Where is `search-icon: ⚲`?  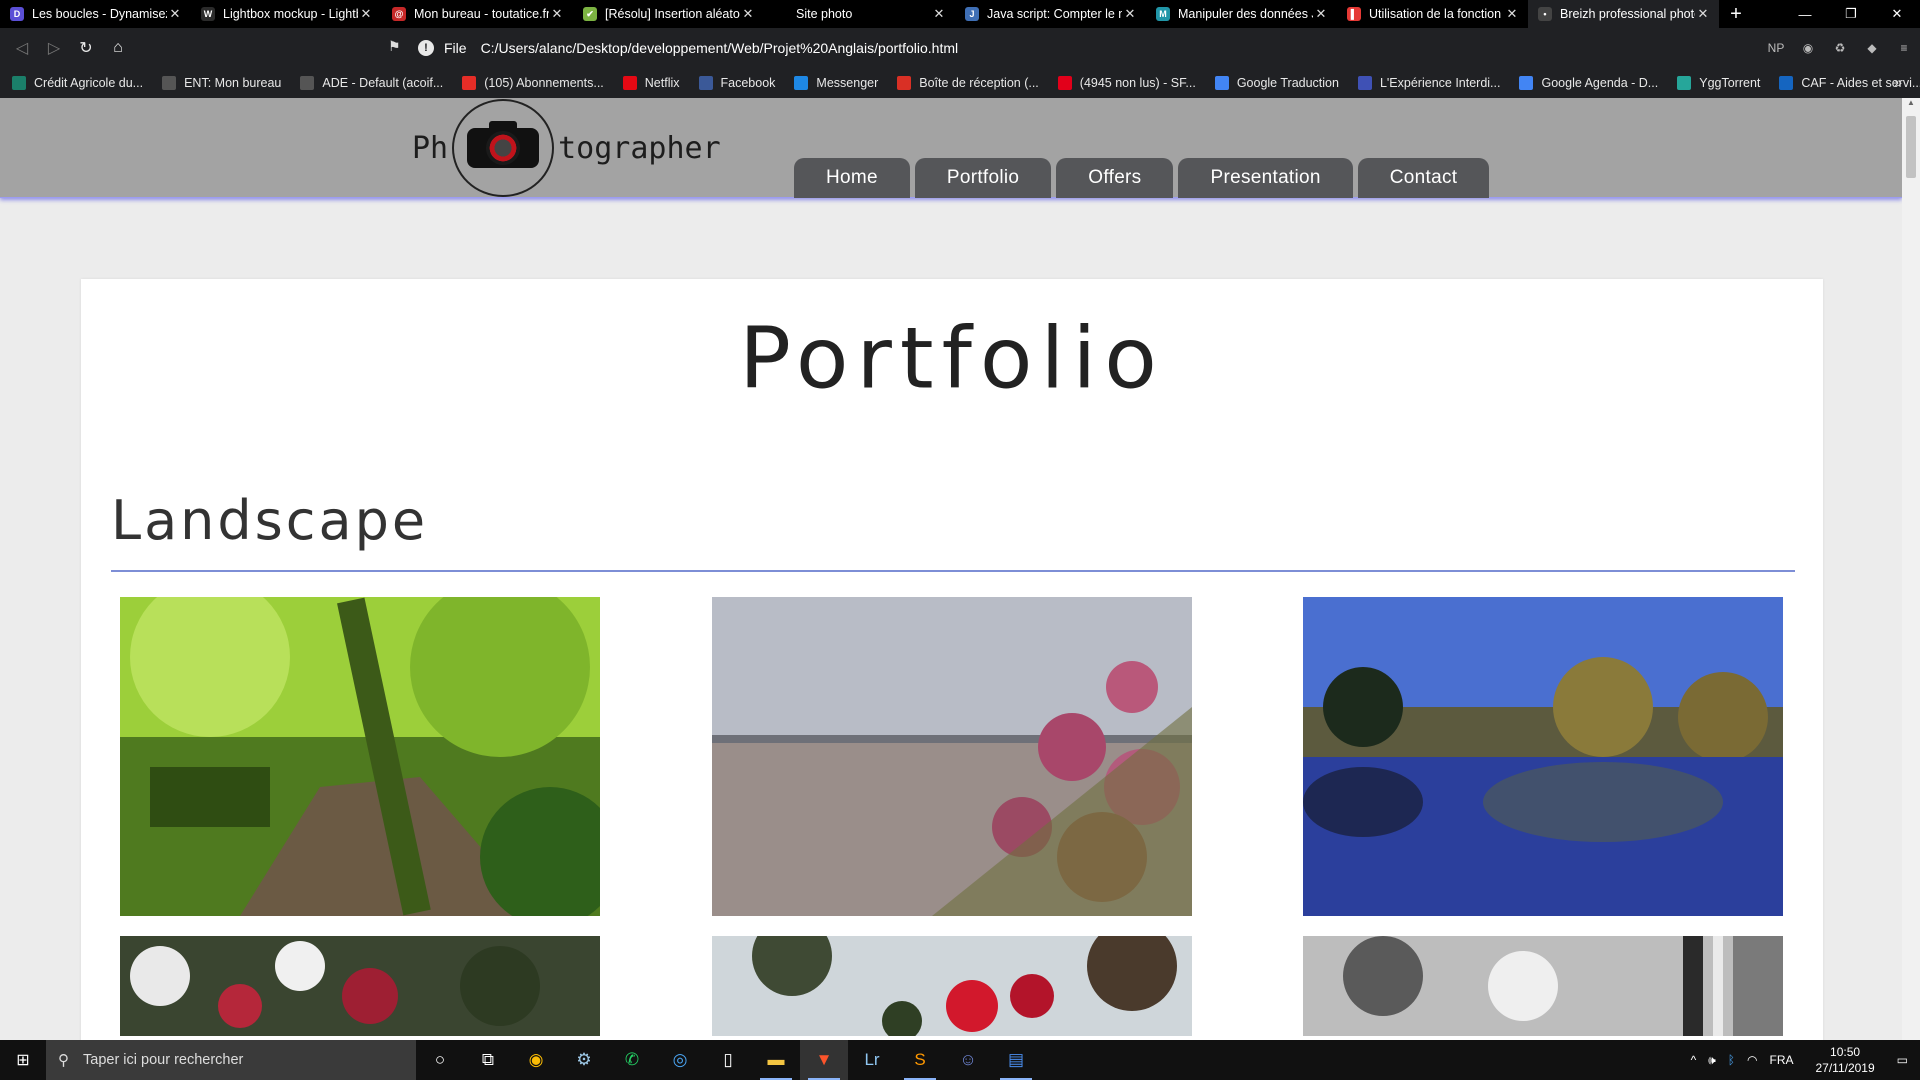 search-icon: ⚲ is located at coordinates (63, 1060).